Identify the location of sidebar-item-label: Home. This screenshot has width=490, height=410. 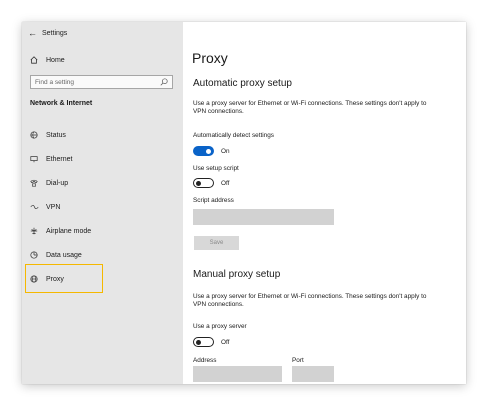
(55, 60).